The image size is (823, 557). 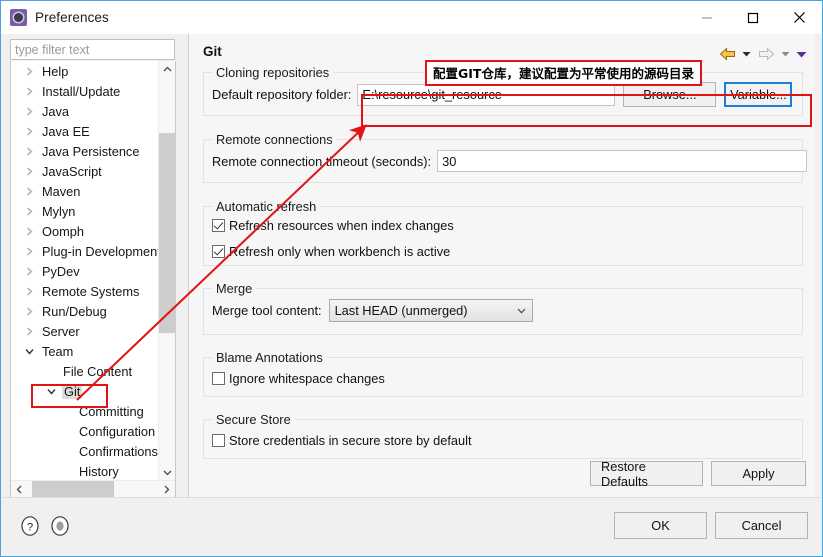 What do you see at coordinates (266, 206) in the screenshot?
I see `group-refresh-legend: Automatic refresh` at bounding box center [266, 206].